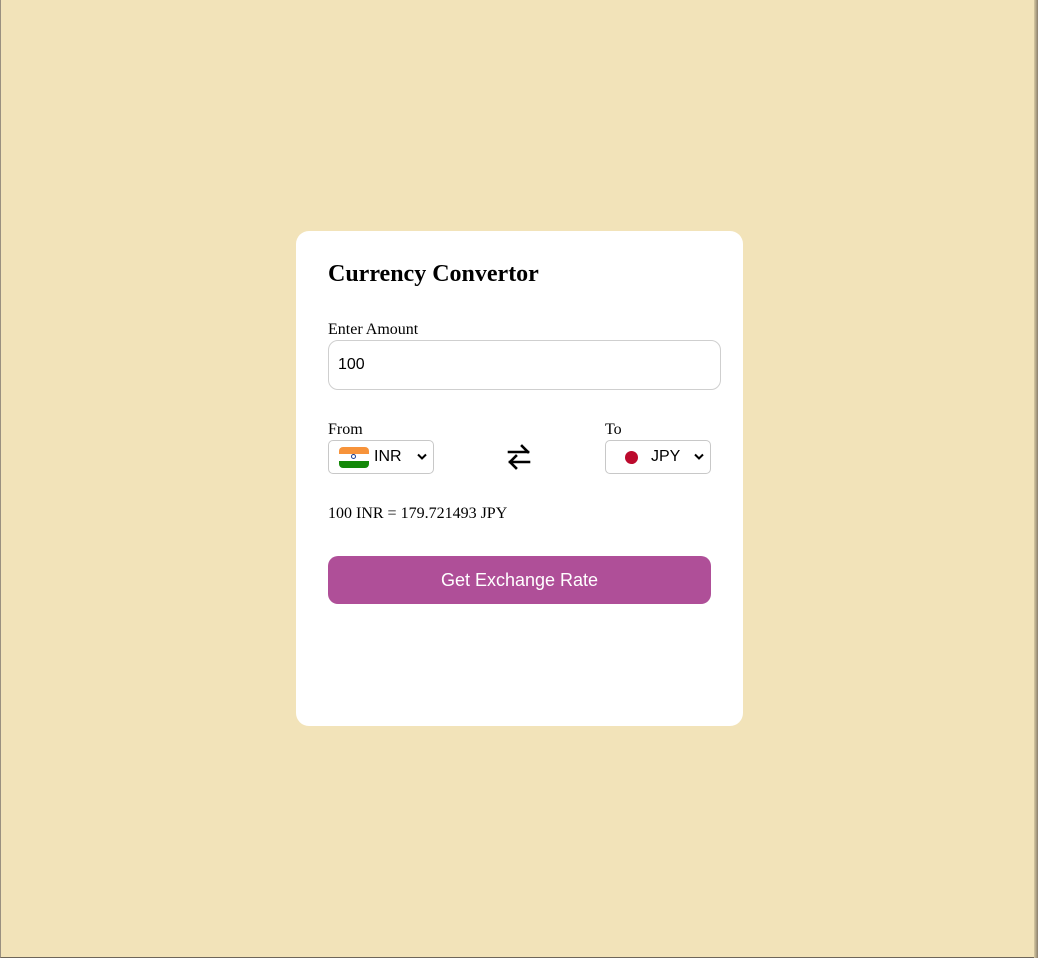  Describe the element at coordinates (345, 429) in the screenshot. I see `from-label: From` at that location.